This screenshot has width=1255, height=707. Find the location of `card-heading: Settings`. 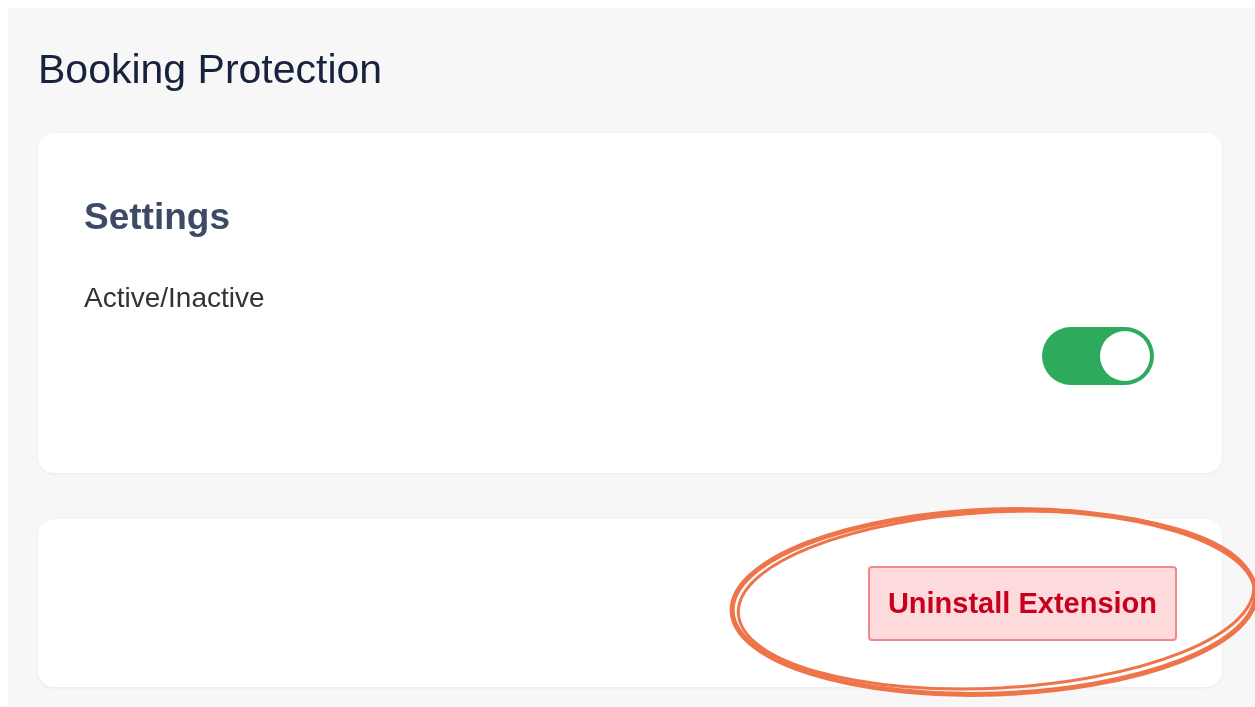

card-heading: Settings is located at coordinates (157, 217).